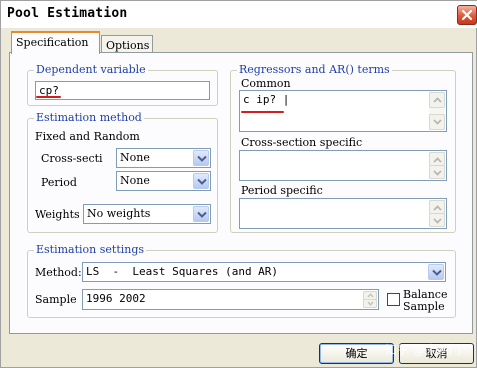 Image resolution: width=477 pixels, height=368 pixels. What do you see at coordinates (67, 13) in the screenshot?
I see `window-title: Pool Estimation` at bounding box center [67, 13].